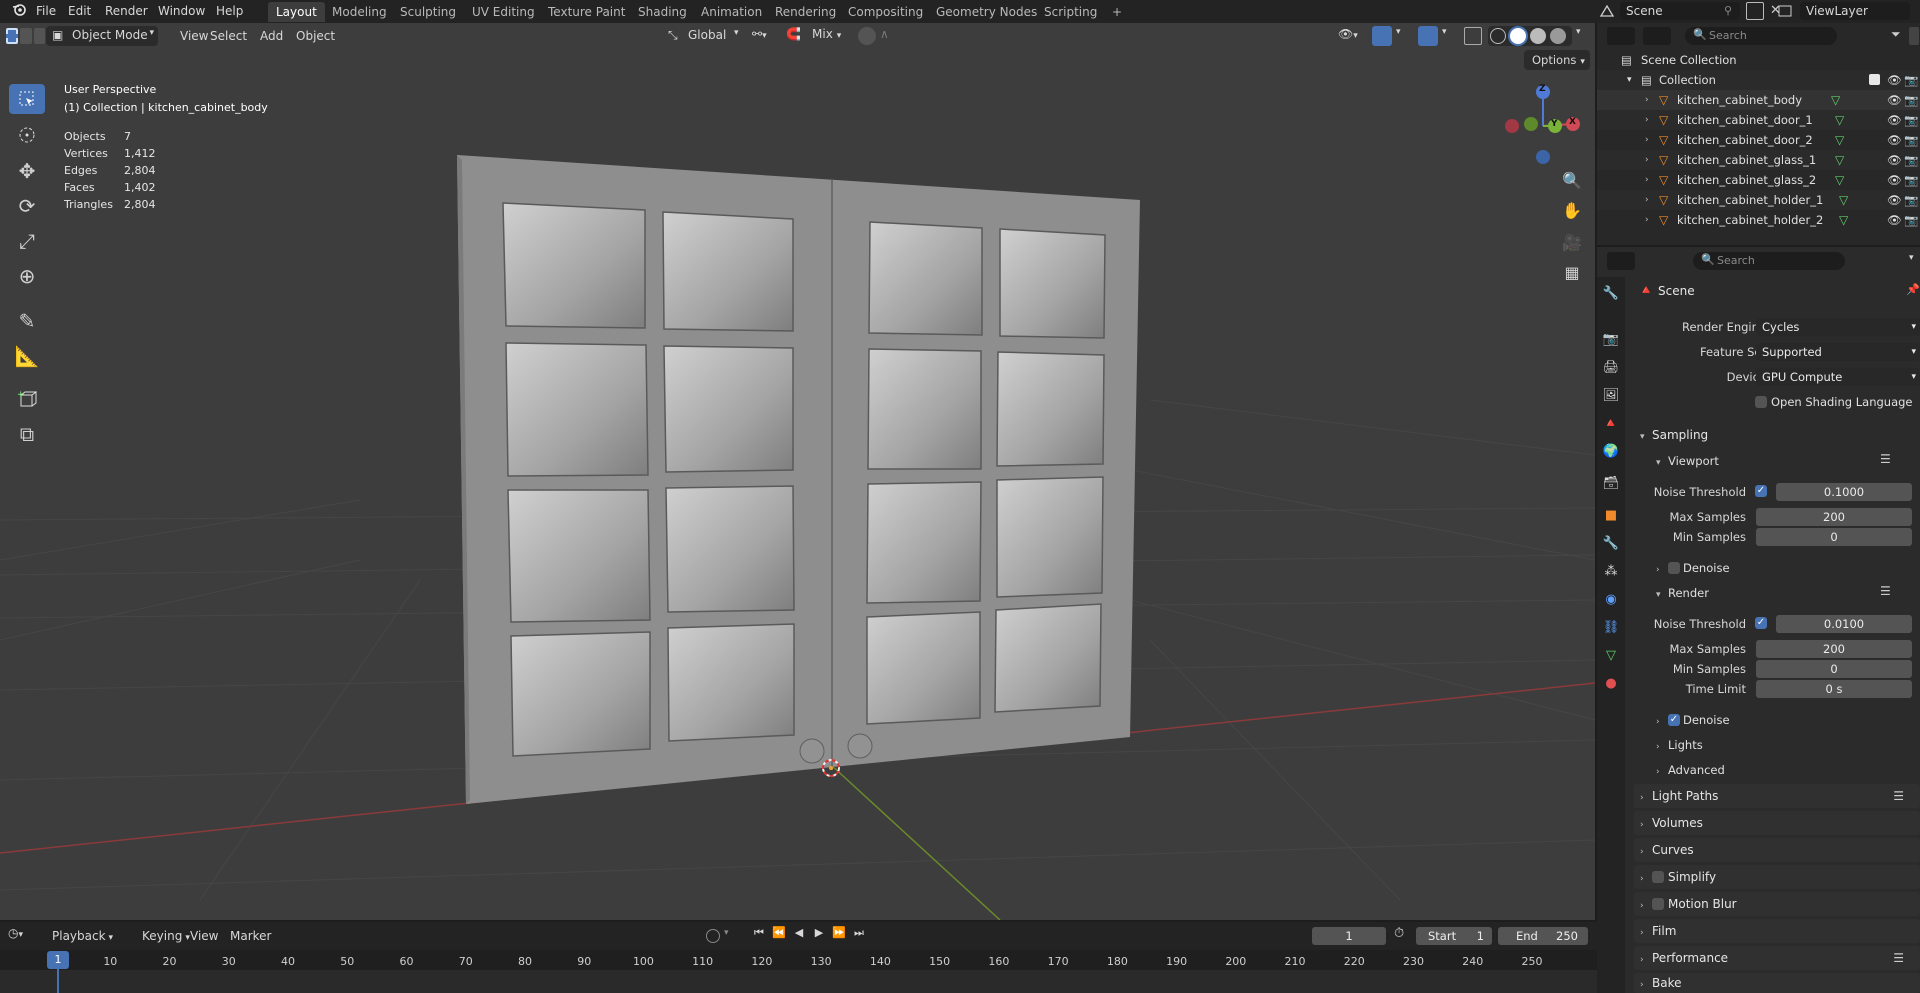 This screenshot has width=1920, height=993. Describe the element at coordinates (1755, 11) in the screenshot. I see `new-scene-icon` at that location.